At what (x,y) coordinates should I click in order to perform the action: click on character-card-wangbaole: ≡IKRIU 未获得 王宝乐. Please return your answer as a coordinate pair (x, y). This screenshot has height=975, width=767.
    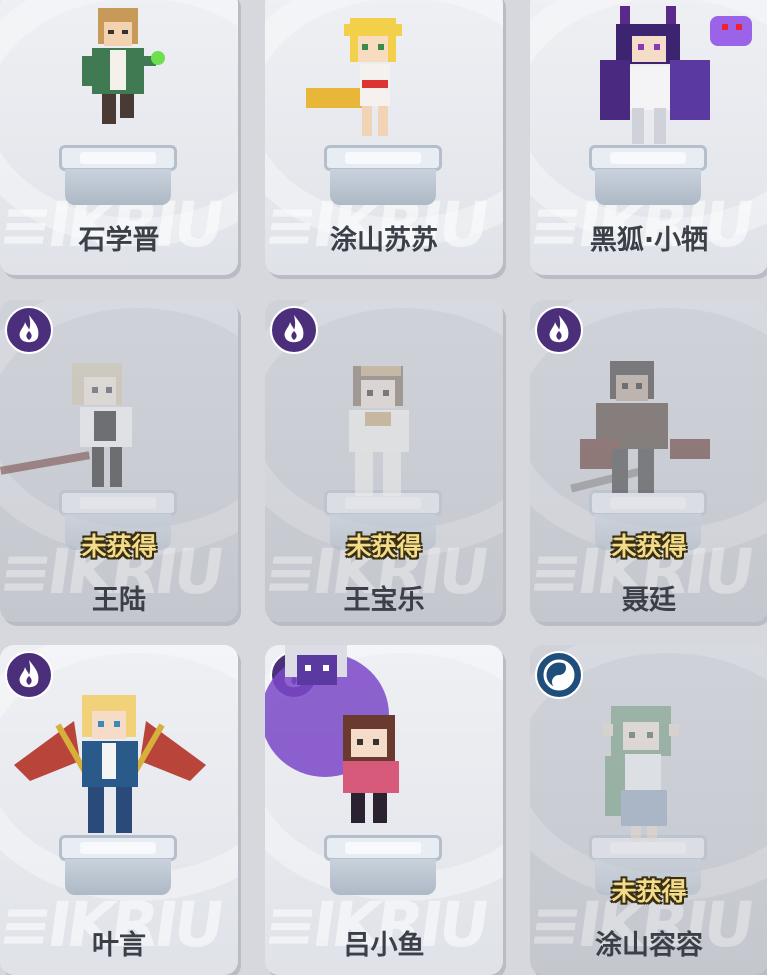
    Looking at the image, I should click on (384, 461).